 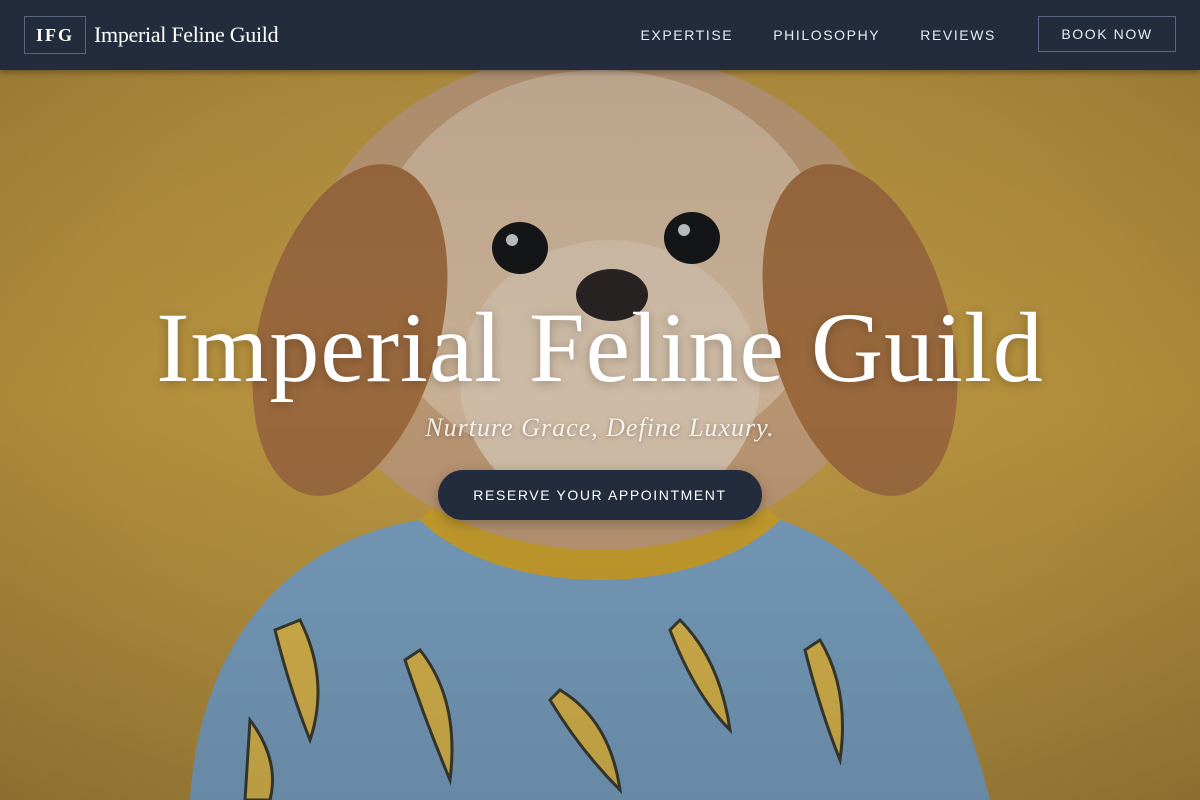 I want to click on book-now-button: BOOK NOW, so click(x=1107, y=34).